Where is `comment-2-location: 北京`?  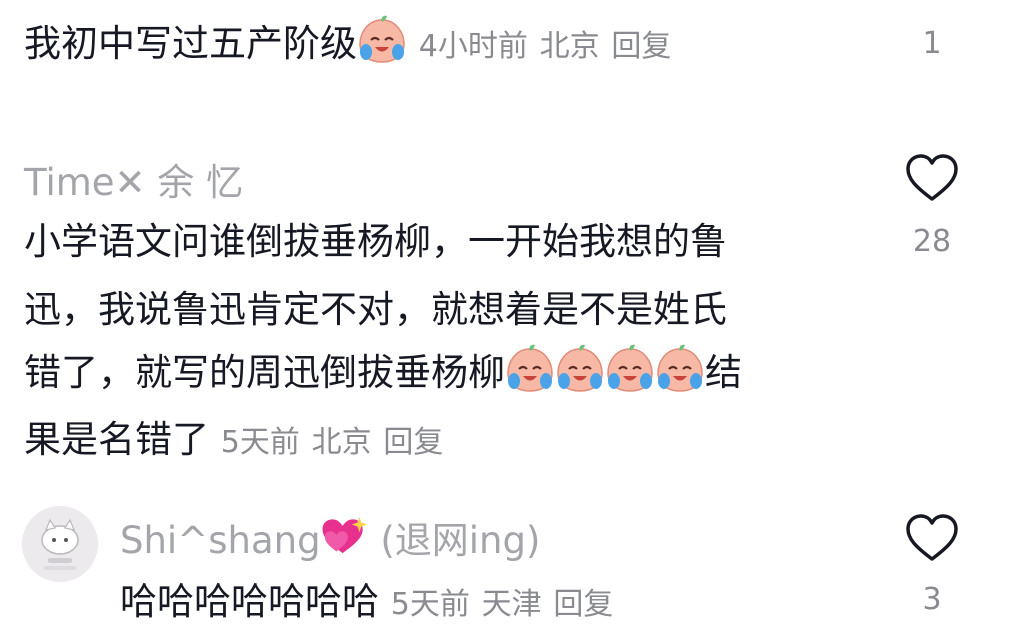
comment-2-location: 北京 is located at coordinates (341, 442).